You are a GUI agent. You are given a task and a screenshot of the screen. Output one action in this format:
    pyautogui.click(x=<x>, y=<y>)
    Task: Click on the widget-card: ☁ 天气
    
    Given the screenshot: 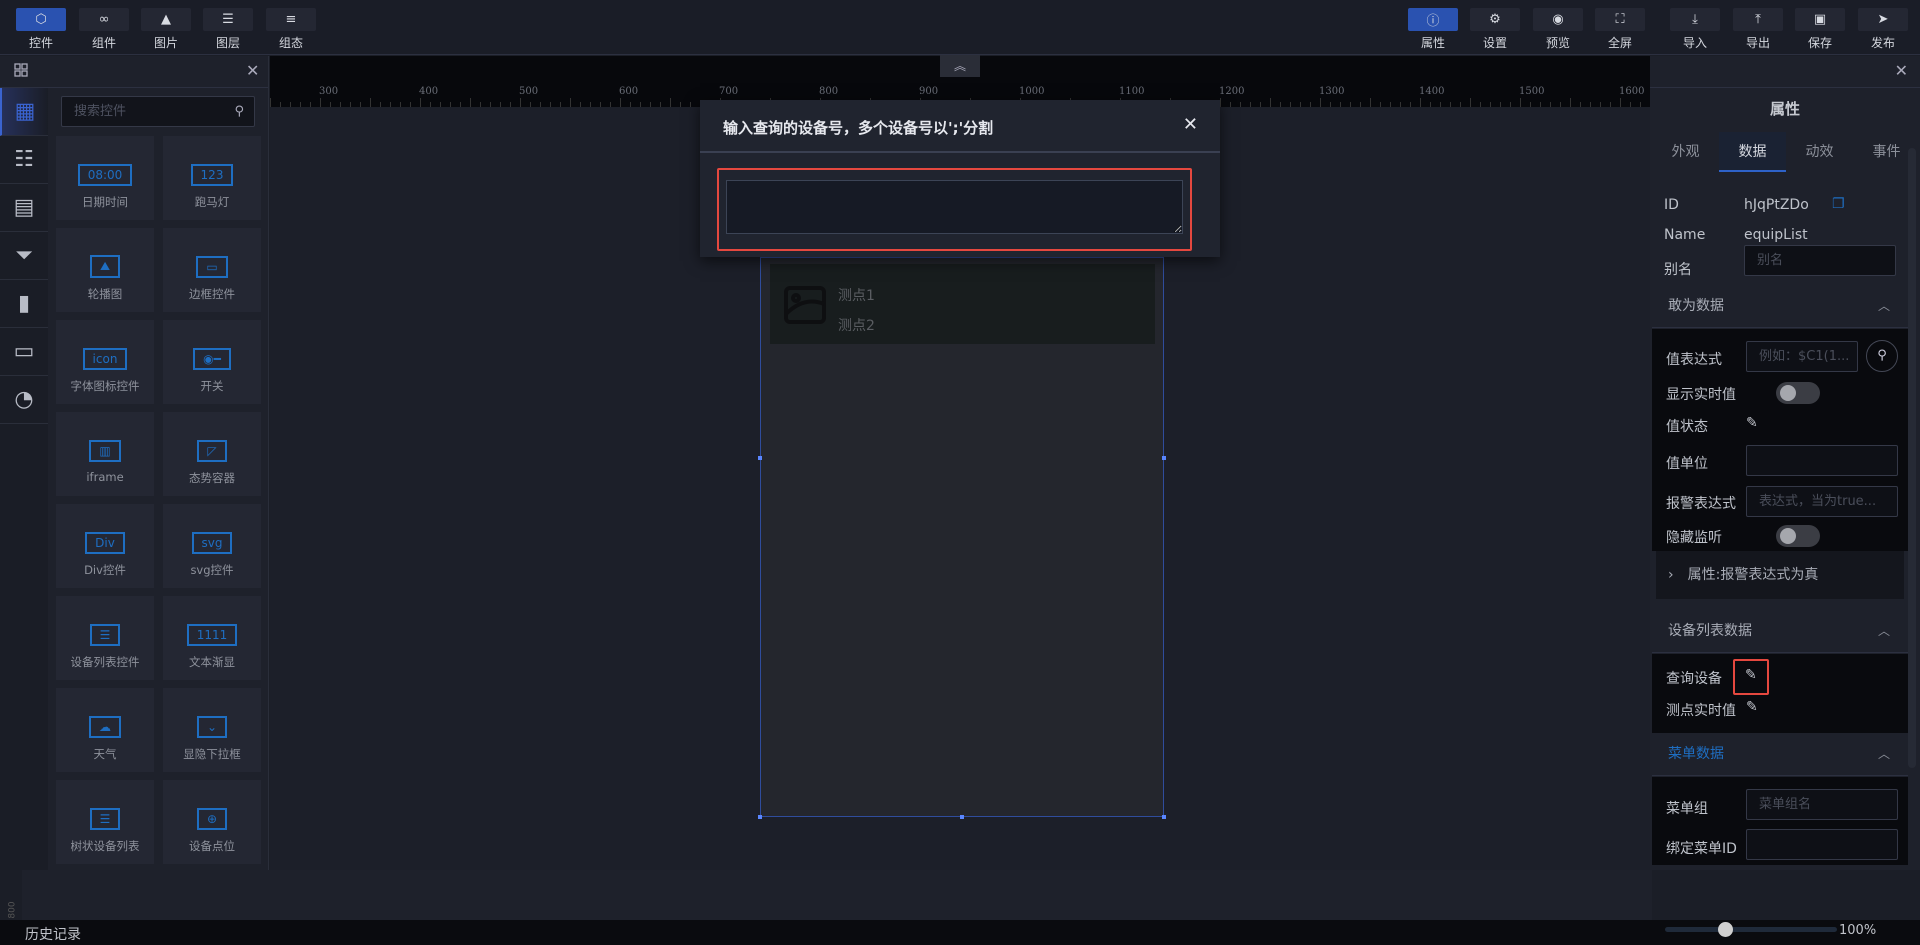 What is the action you would take?
    pyautogui.click(x=105, y=730)
    